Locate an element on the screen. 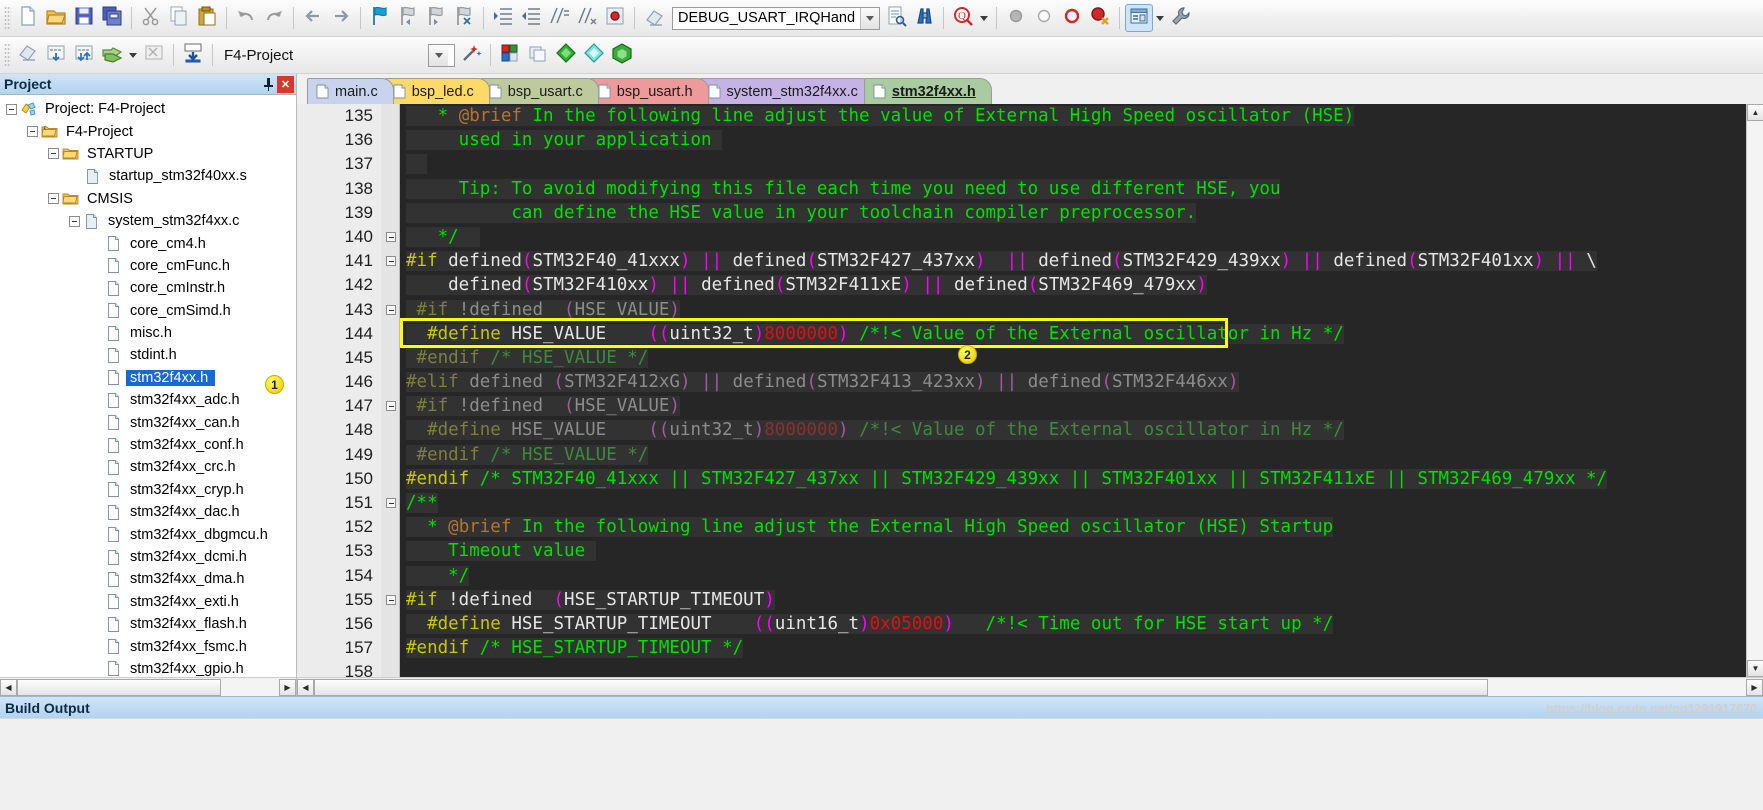 This screenshot has height=810, width=1763. scroll-right-arrow-icon: ▶ is located at coordinates (287, 687).